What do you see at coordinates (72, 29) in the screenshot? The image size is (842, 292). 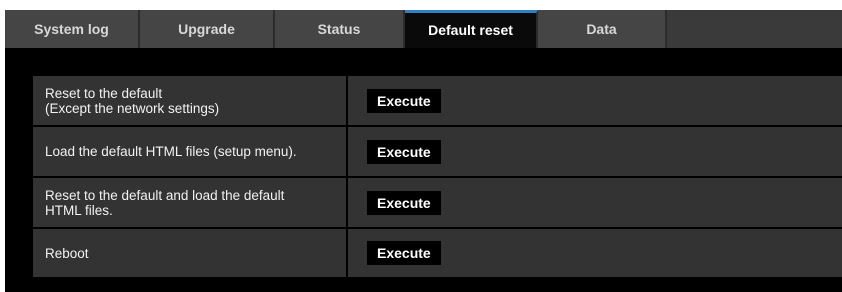 I see `tab-system-log: System log` at bounding box center [72, 29].